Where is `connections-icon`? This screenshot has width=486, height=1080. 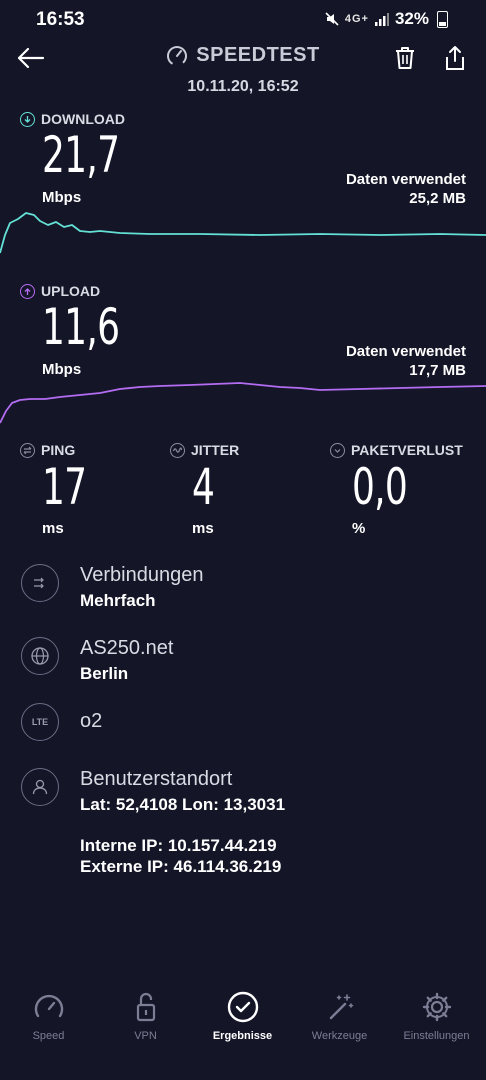 connections-icon is located at coordinates (40, 583).